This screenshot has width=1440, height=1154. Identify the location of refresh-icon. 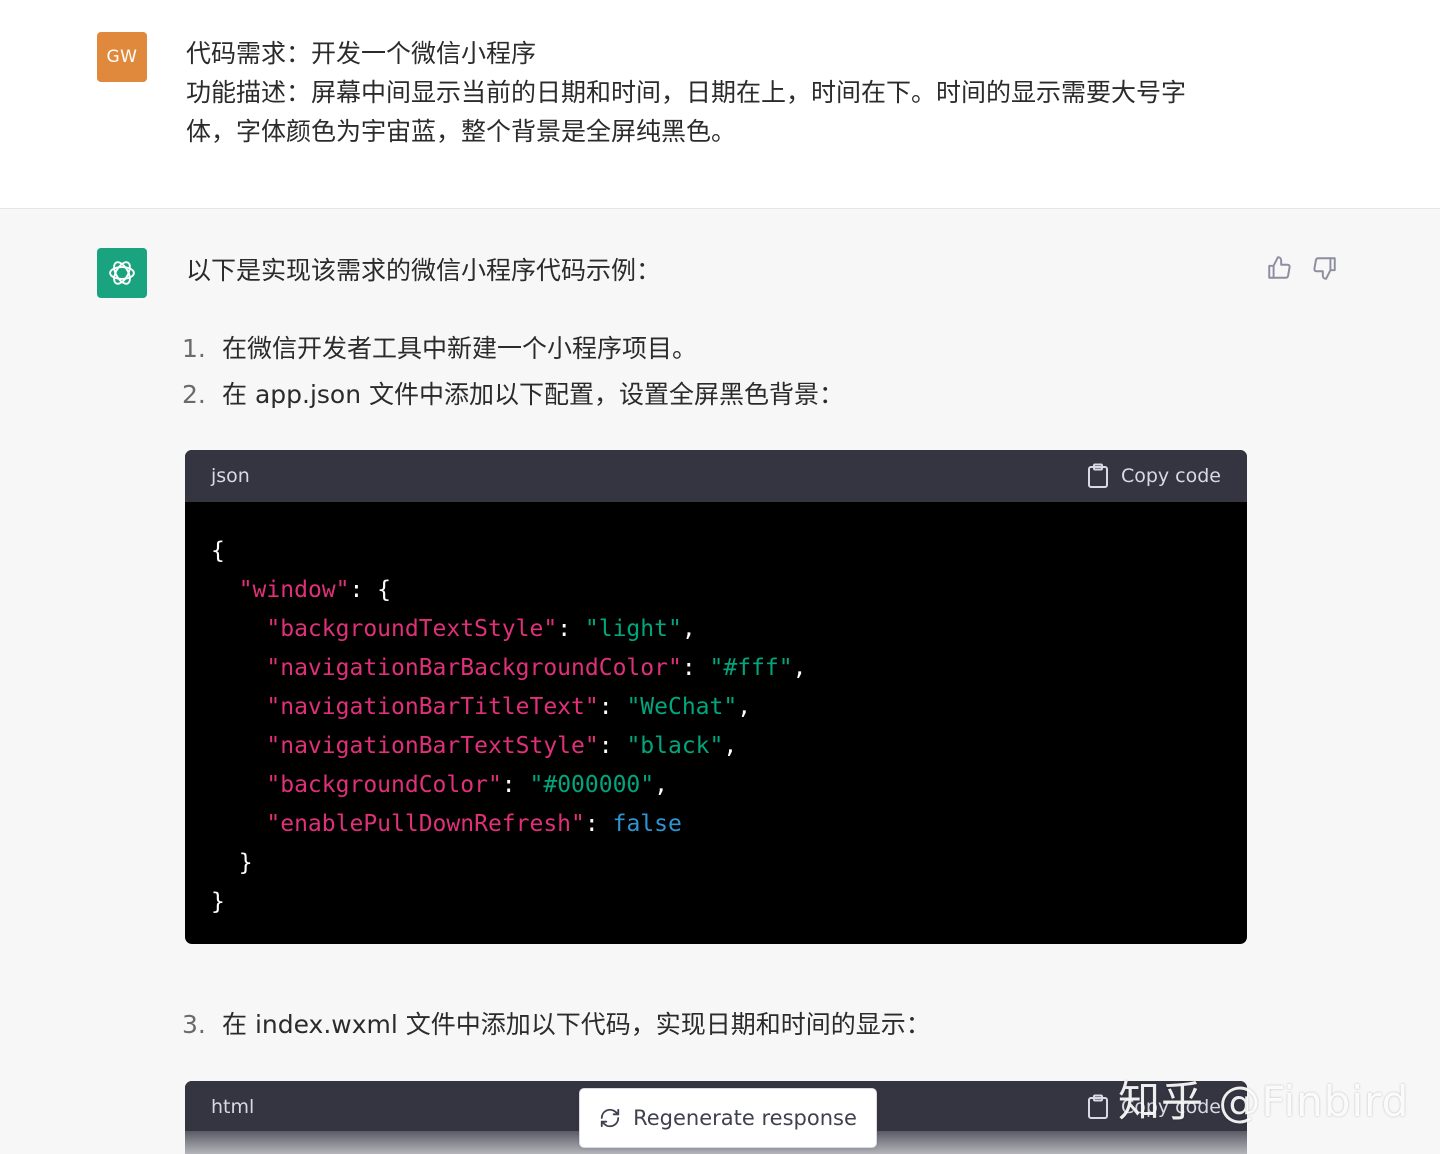
(610, 1118).